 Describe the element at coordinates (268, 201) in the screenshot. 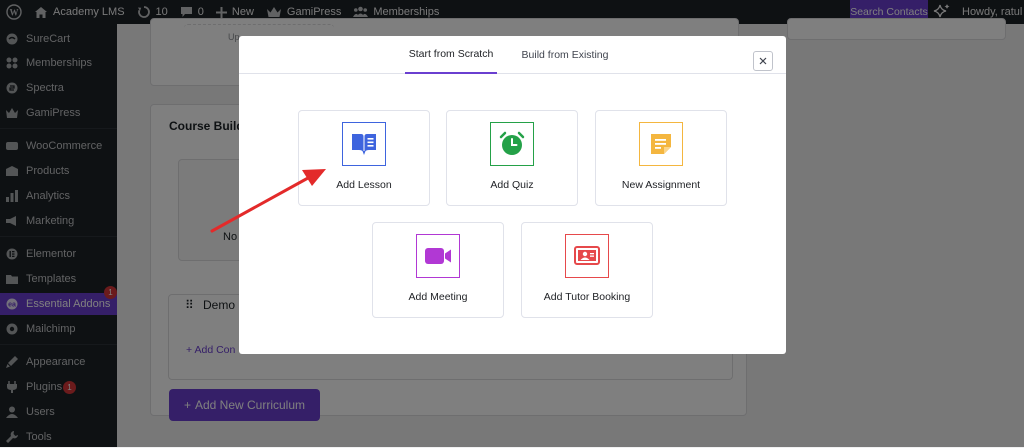

I see `annotation-arrow-icon` at that location.